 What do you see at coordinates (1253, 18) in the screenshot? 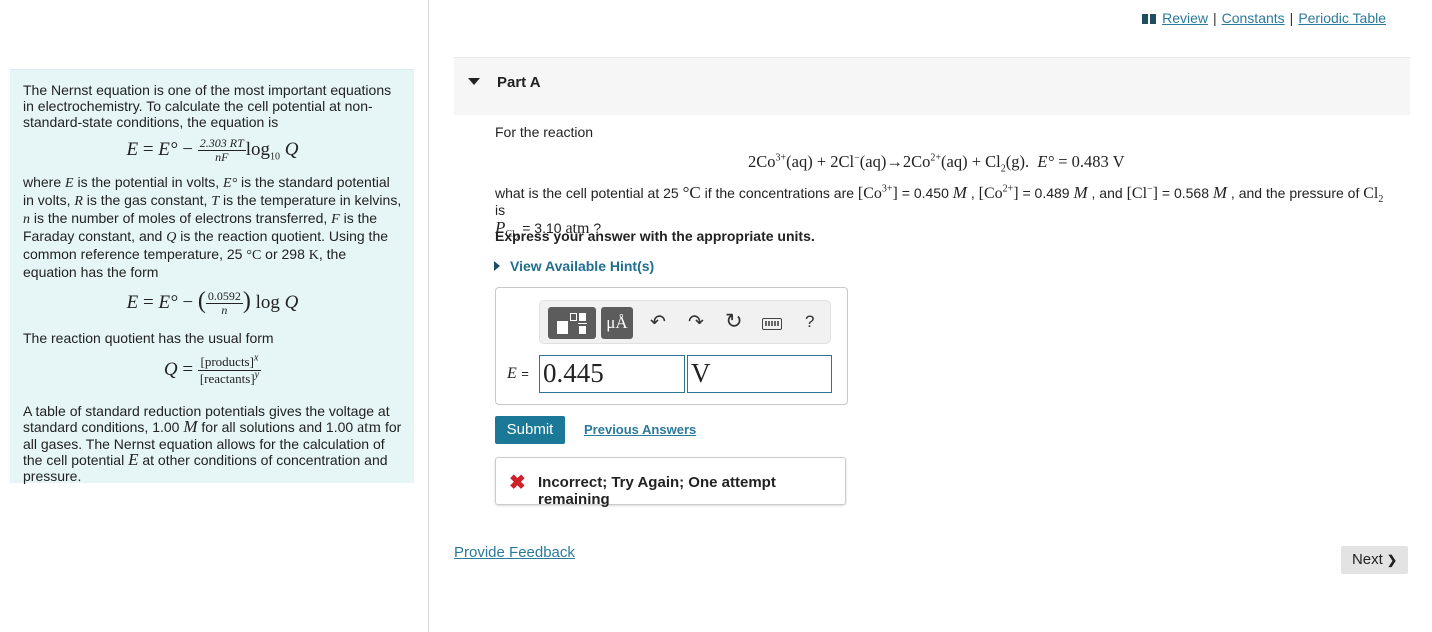
I see `constants-link: Constants` at bounding box center [1253, 18].